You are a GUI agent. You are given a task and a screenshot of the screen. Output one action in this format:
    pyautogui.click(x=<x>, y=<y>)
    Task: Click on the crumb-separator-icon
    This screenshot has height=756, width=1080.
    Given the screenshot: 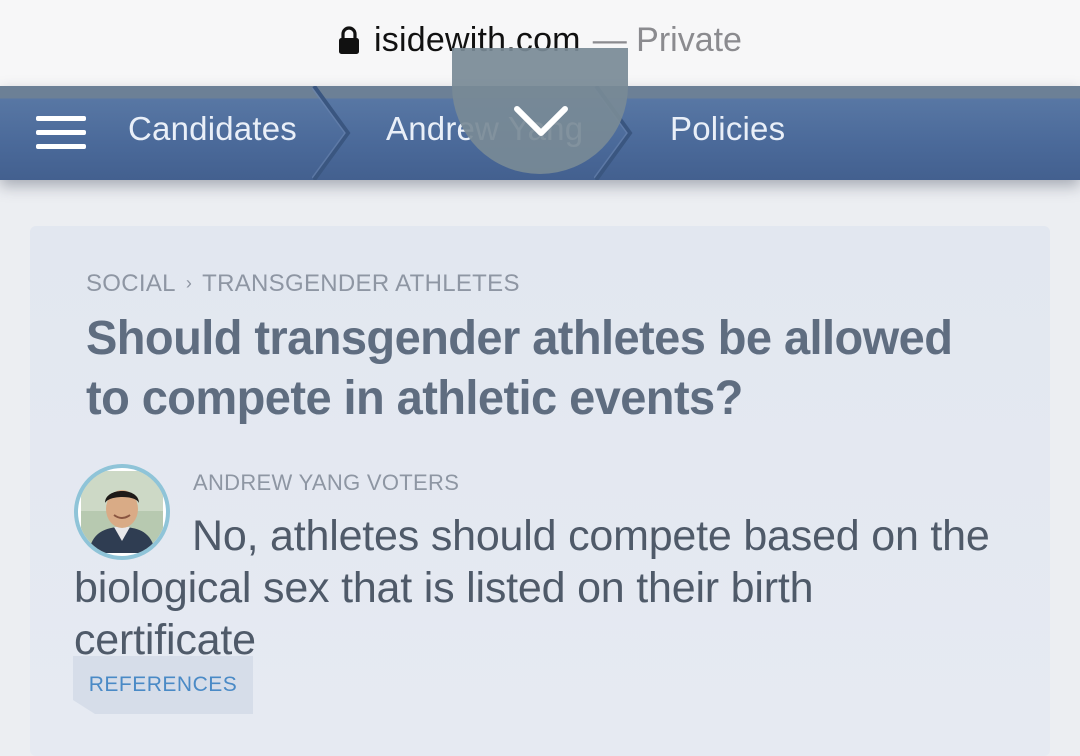 What is the action you would take?
    pyautogui.click(x=331, y=133)
    